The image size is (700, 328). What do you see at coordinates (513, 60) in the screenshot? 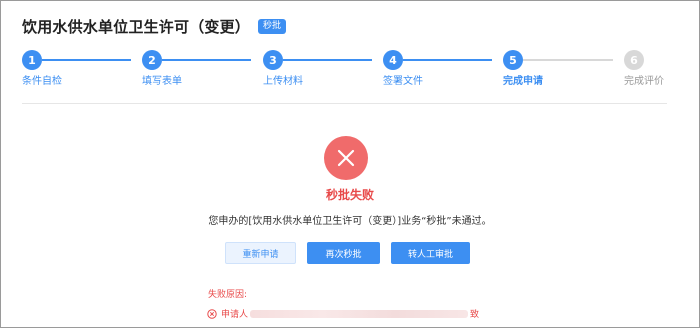
I see `step-5-number: 5` at bounding box center [513, 60].